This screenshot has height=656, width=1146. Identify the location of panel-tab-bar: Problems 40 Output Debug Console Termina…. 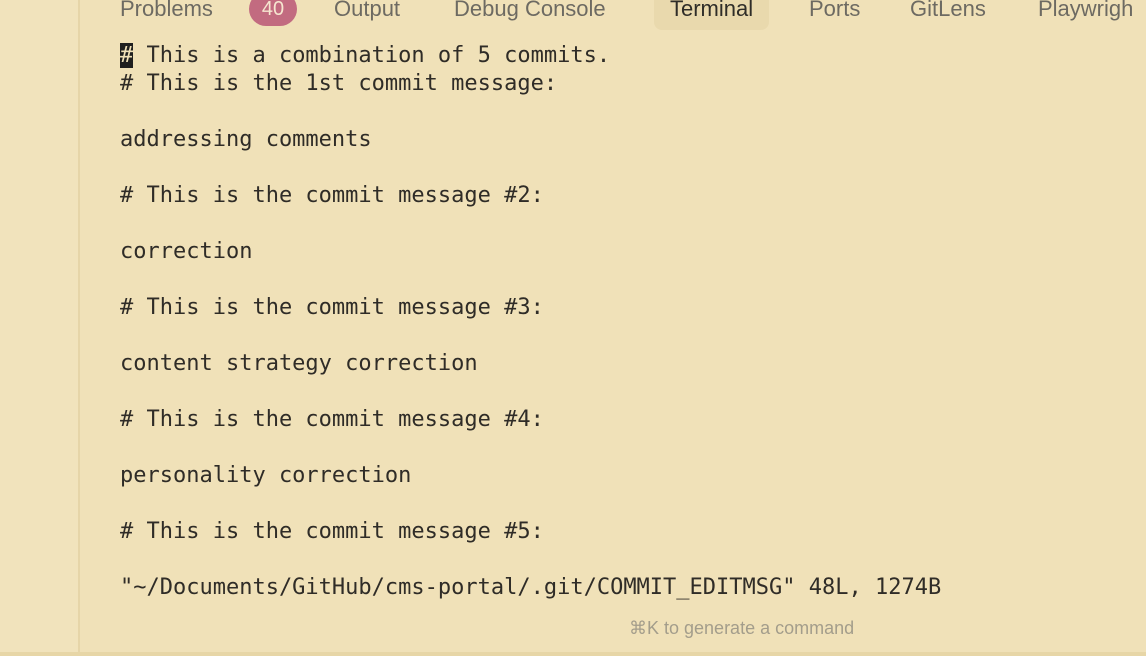
(613, 16).